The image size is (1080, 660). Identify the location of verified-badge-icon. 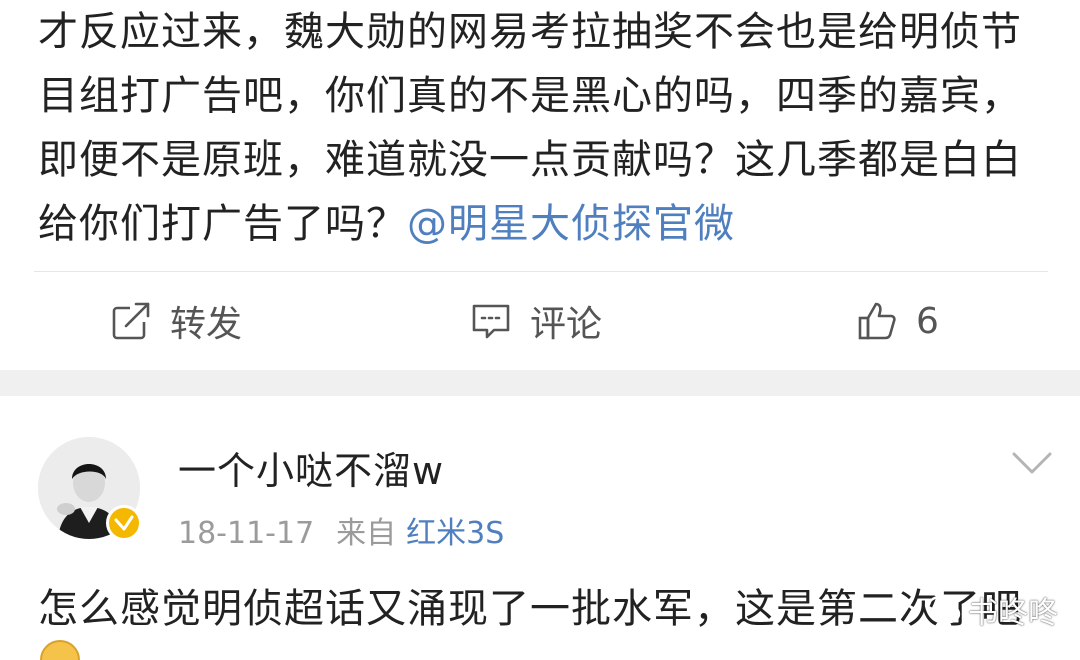
(124, 523).